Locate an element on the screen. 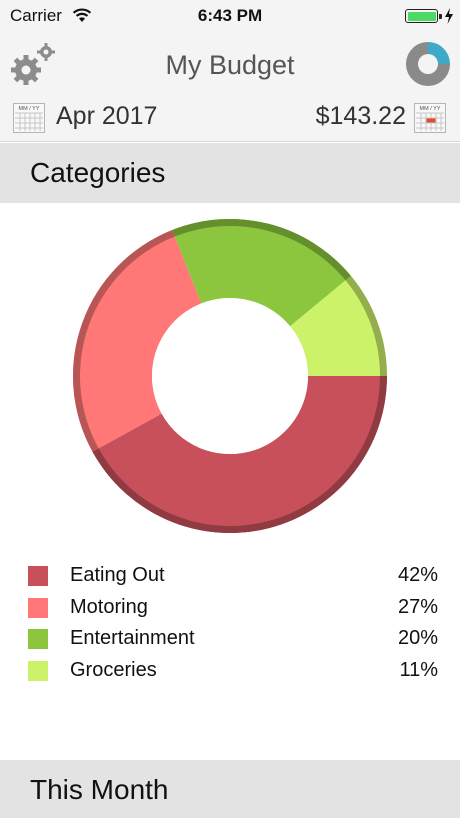 This screenshot has height=818, width=460. legend-label: Entertainment is located at coordinates (132, 638).